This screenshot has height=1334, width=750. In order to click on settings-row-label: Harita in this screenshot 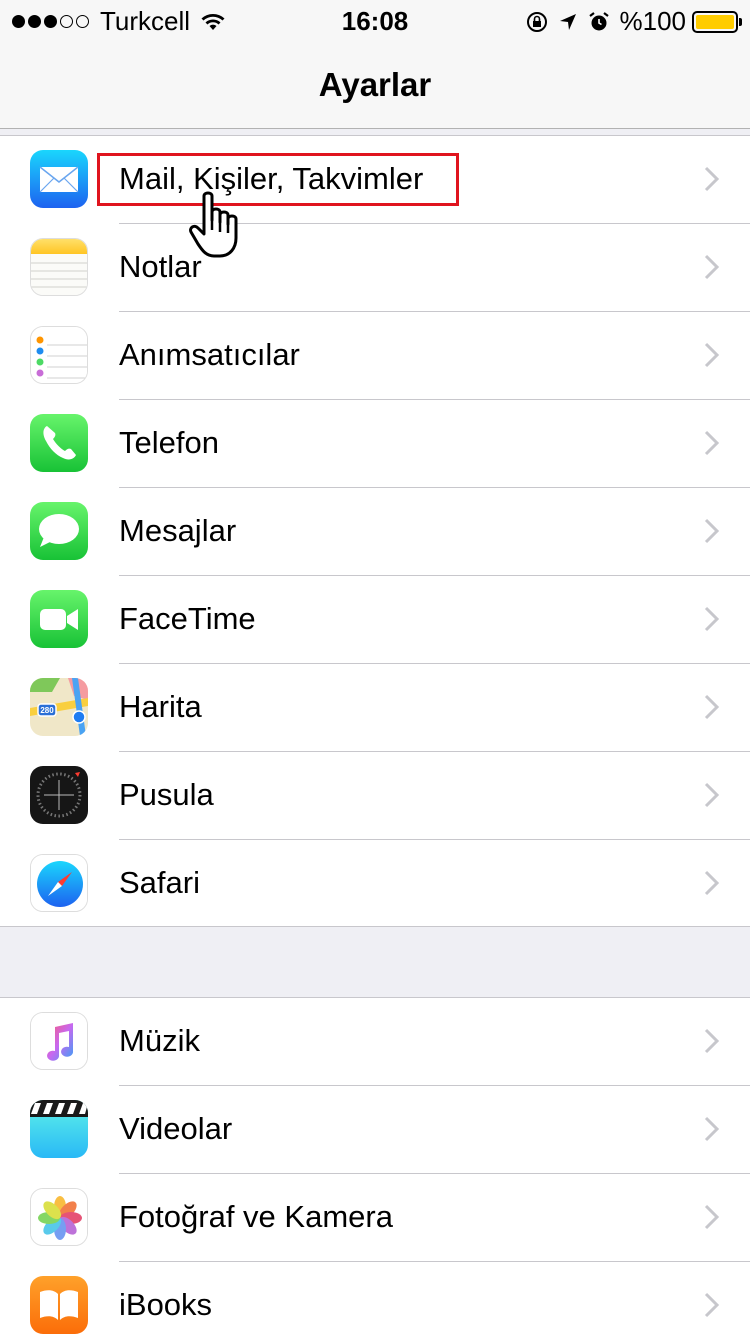, I will do `click(160, 706)`.